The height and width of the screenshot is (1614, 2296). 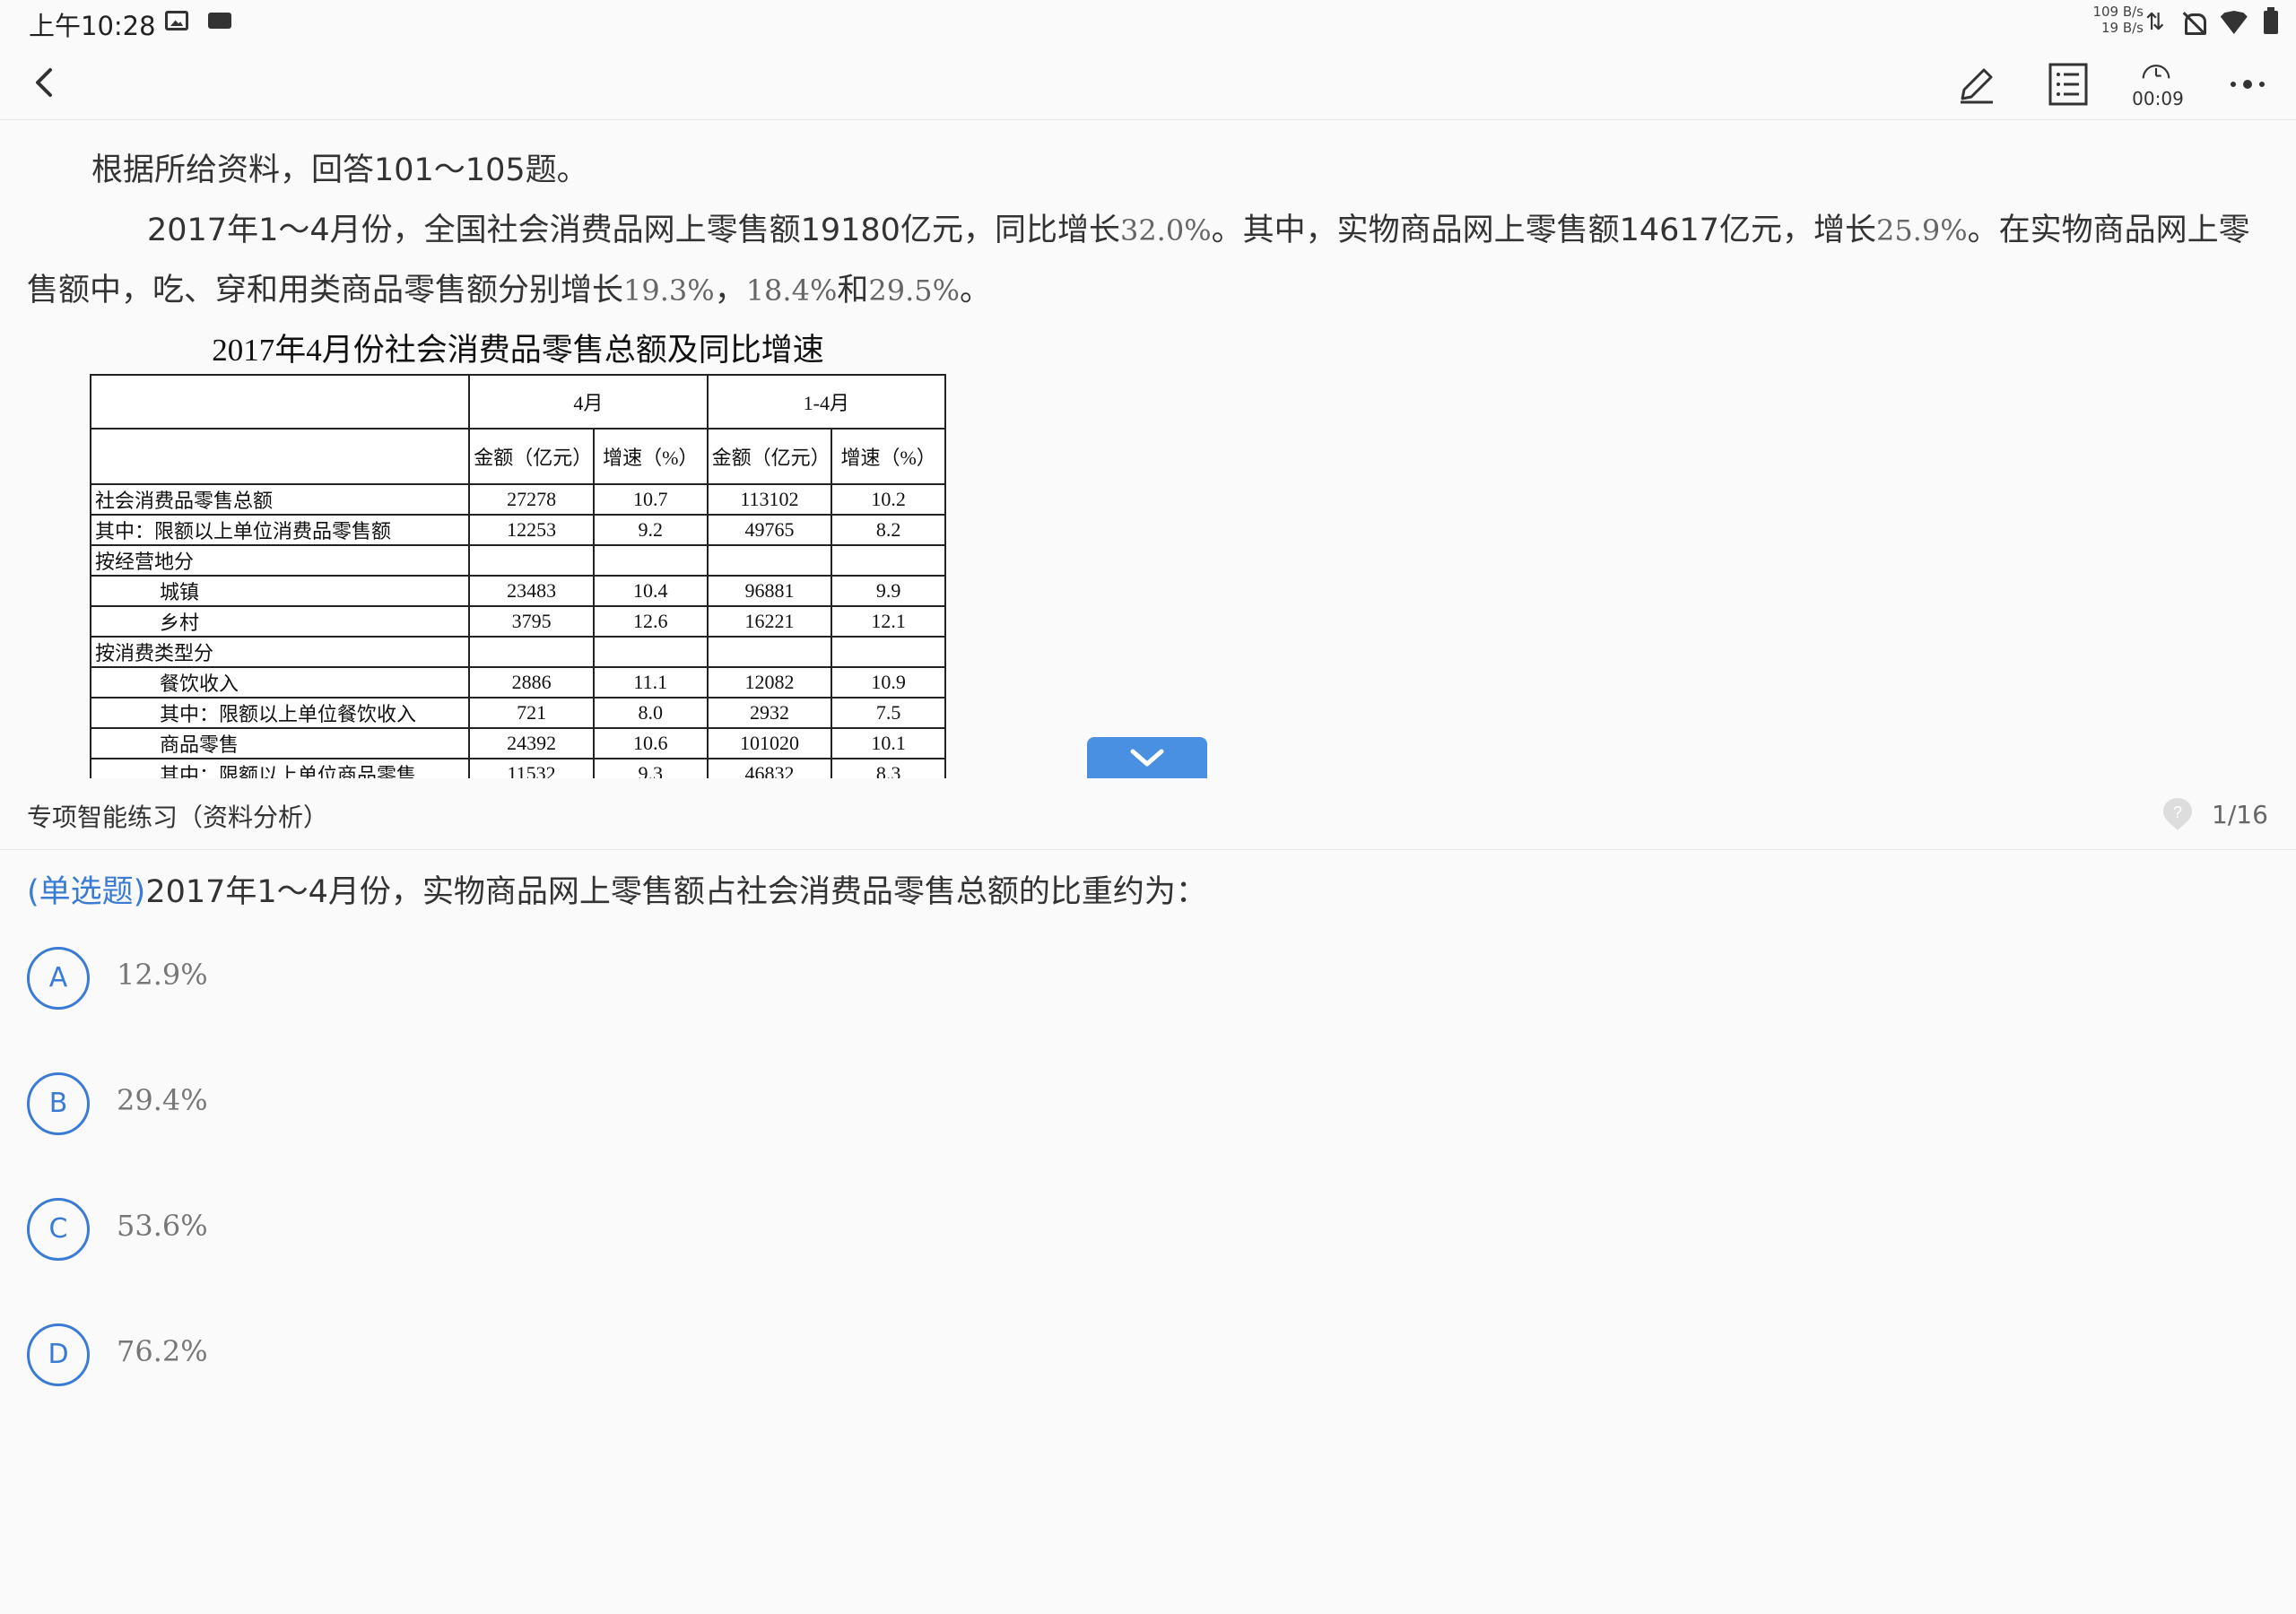 I want to click on hint-icon: ?, so click(x=2177, y=814).